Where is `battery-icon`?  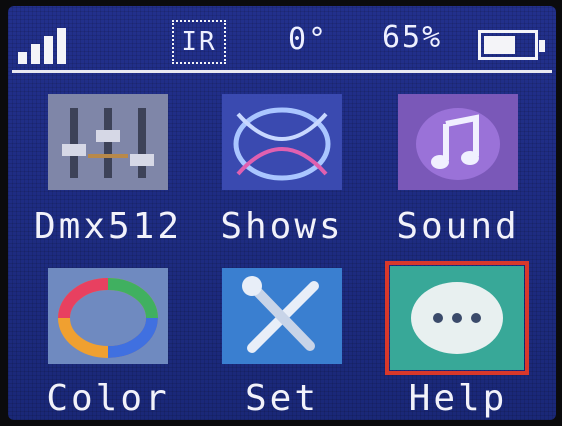
battery-icon is located at coordinates (511, 45).